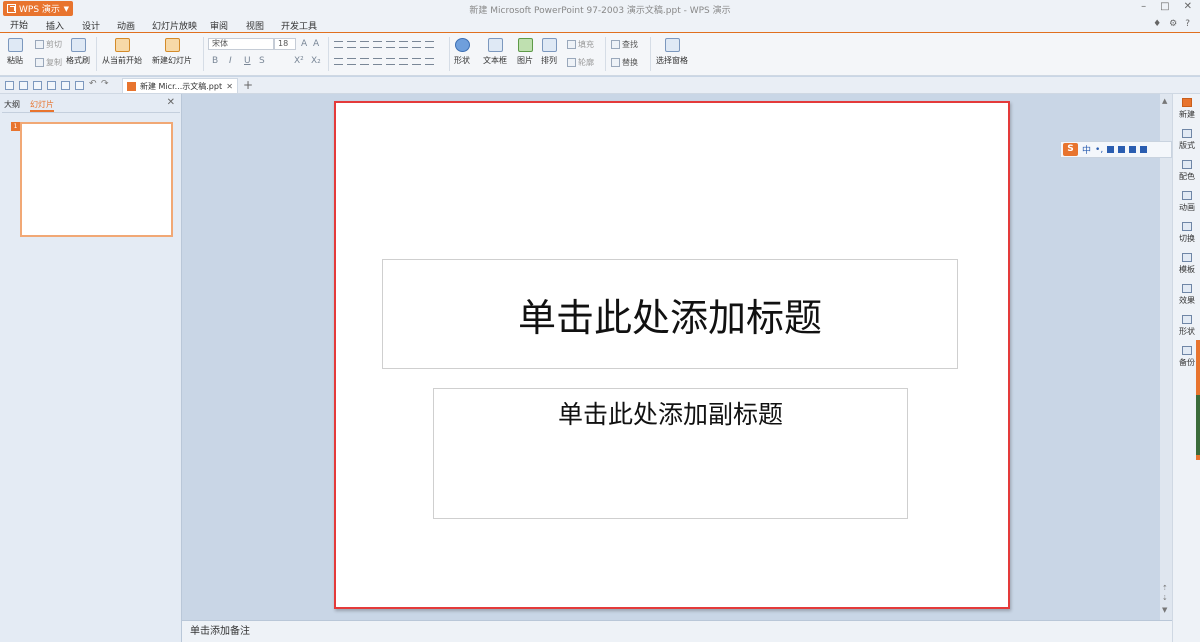  Describe the element at coordinates (384, 44) in the screenshot. I see `list-buttons` at that location.